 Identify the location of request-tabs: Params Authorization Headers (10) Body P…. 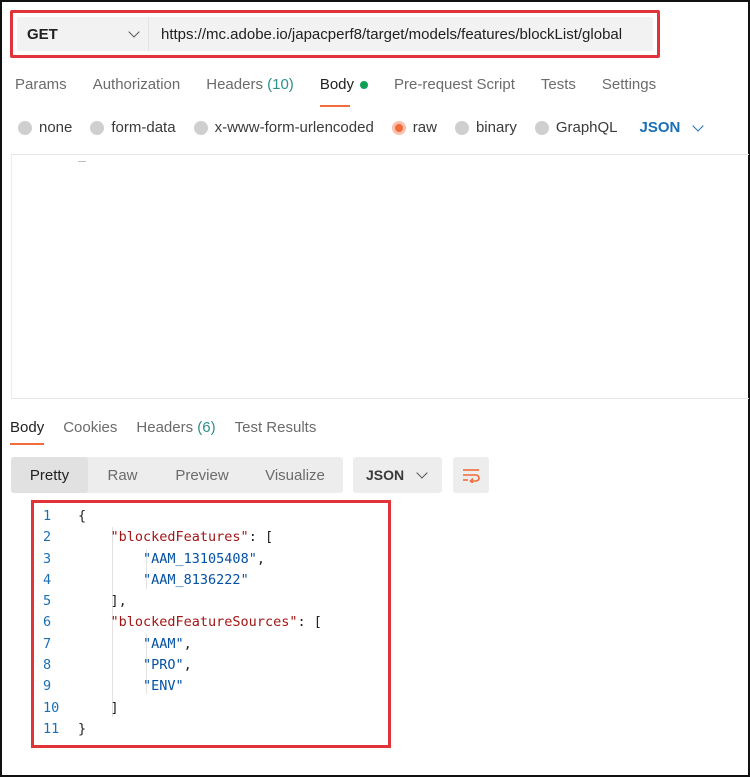
(348, 91).